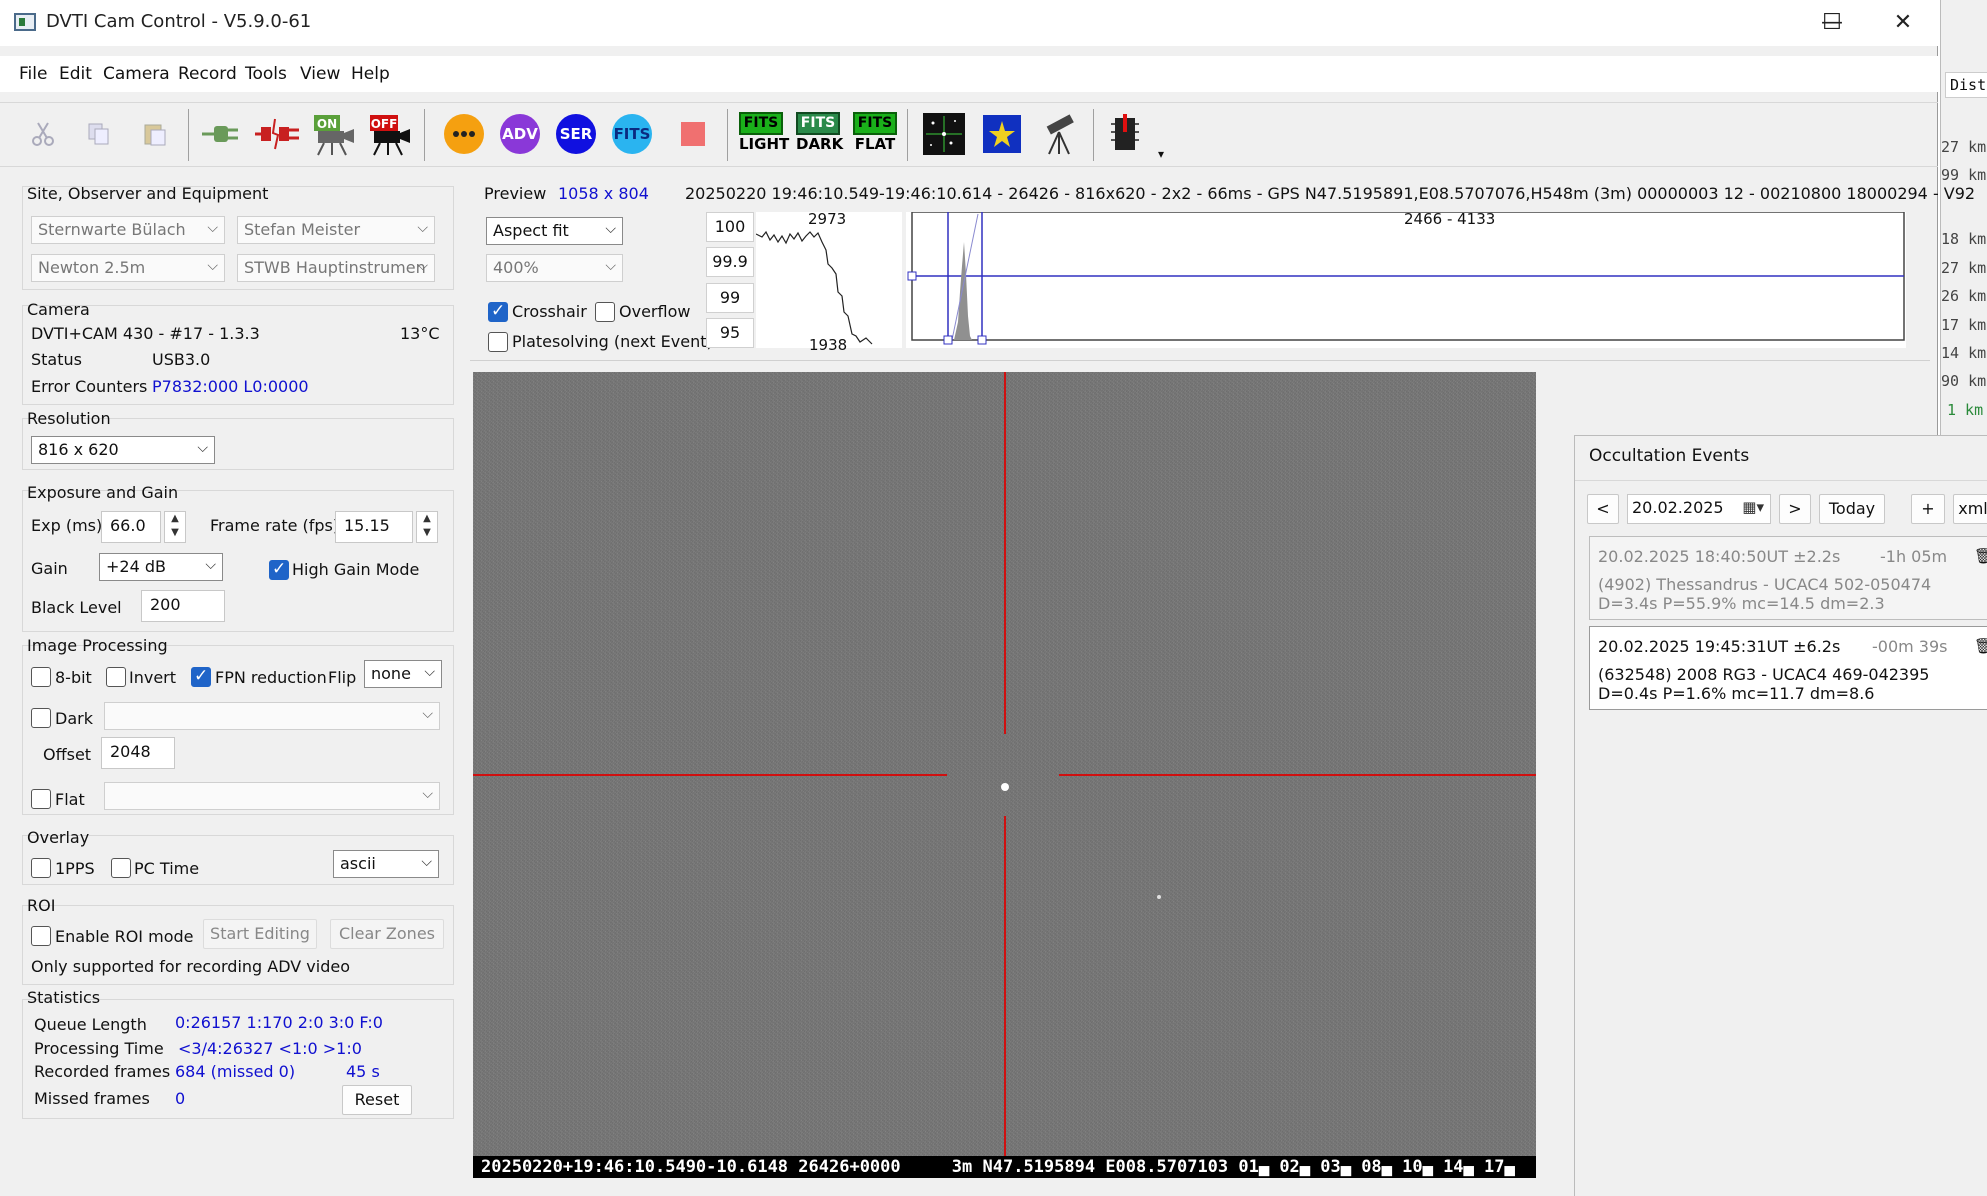  What do you see at coordinates (730, 262) in the screenshot?
I see `level-99-9-button: 99.9` at bounding box center [730, 262].